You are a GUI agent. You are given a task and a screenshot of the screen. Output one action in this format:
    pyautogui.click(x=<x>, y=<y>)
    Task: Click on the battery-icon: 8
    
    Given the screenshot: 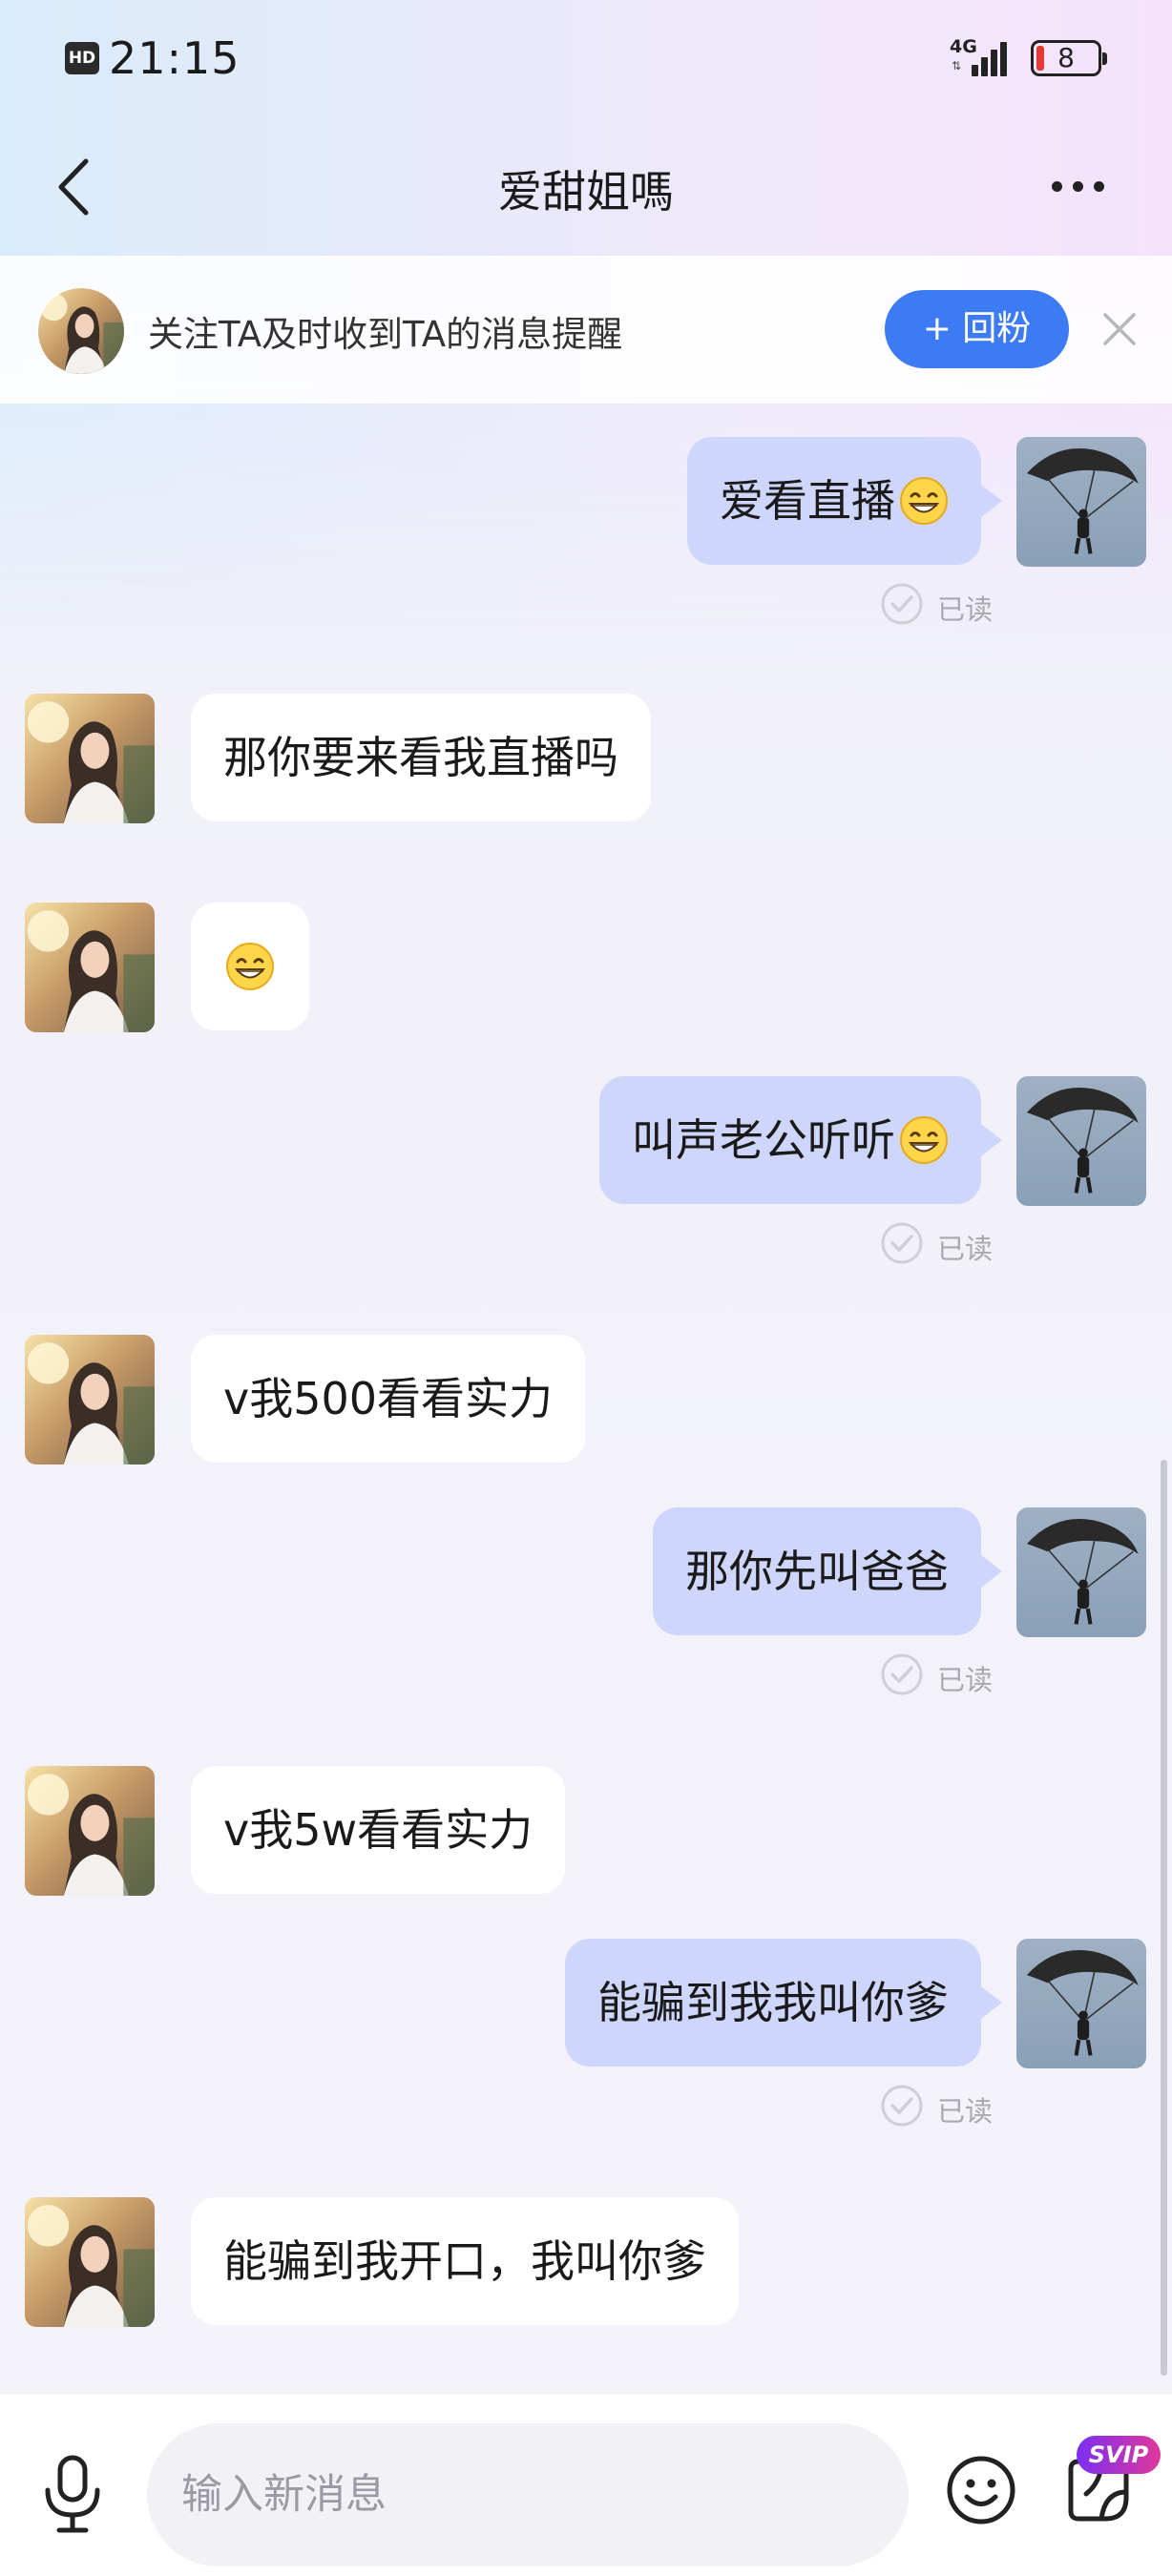 What is the action you would take?
    pyautogui.click(x=1069, y=58)
    